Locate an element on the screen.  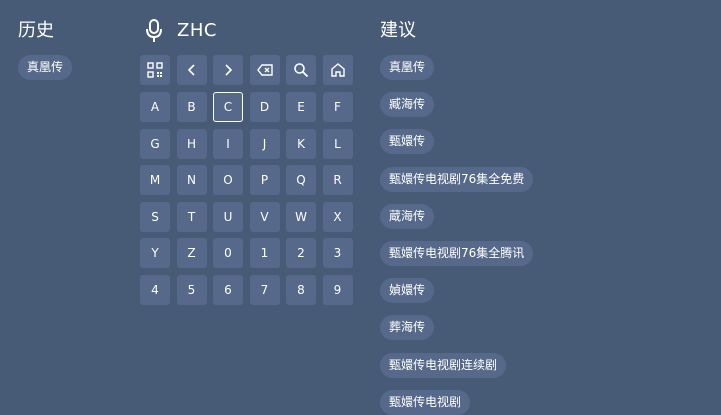
key-f: F is located at coordinates (337, 107).